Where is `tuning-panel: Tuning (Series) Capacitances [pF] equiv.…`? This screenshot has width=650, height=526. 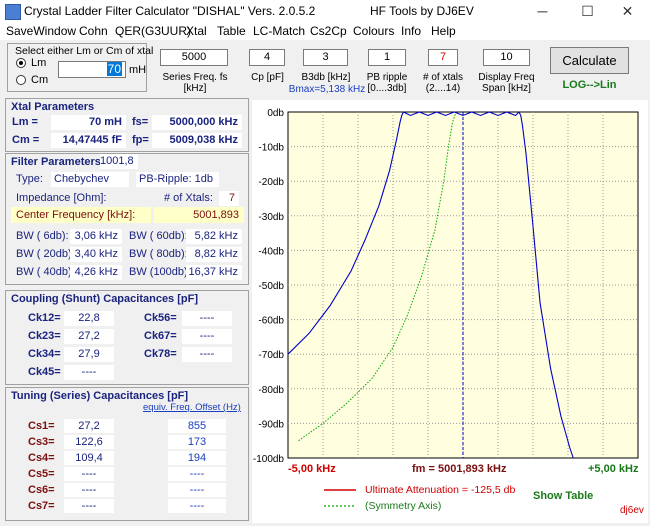 tuning-panel: Tuning (Series) Capacitances [pF] equiv.… is located at coordinates (127, 454).